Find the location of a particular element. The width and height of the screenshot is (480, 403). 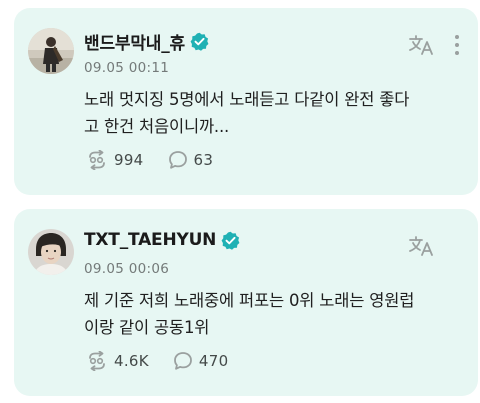

repost-count: 4.6K is located at coordinates (131, 361).